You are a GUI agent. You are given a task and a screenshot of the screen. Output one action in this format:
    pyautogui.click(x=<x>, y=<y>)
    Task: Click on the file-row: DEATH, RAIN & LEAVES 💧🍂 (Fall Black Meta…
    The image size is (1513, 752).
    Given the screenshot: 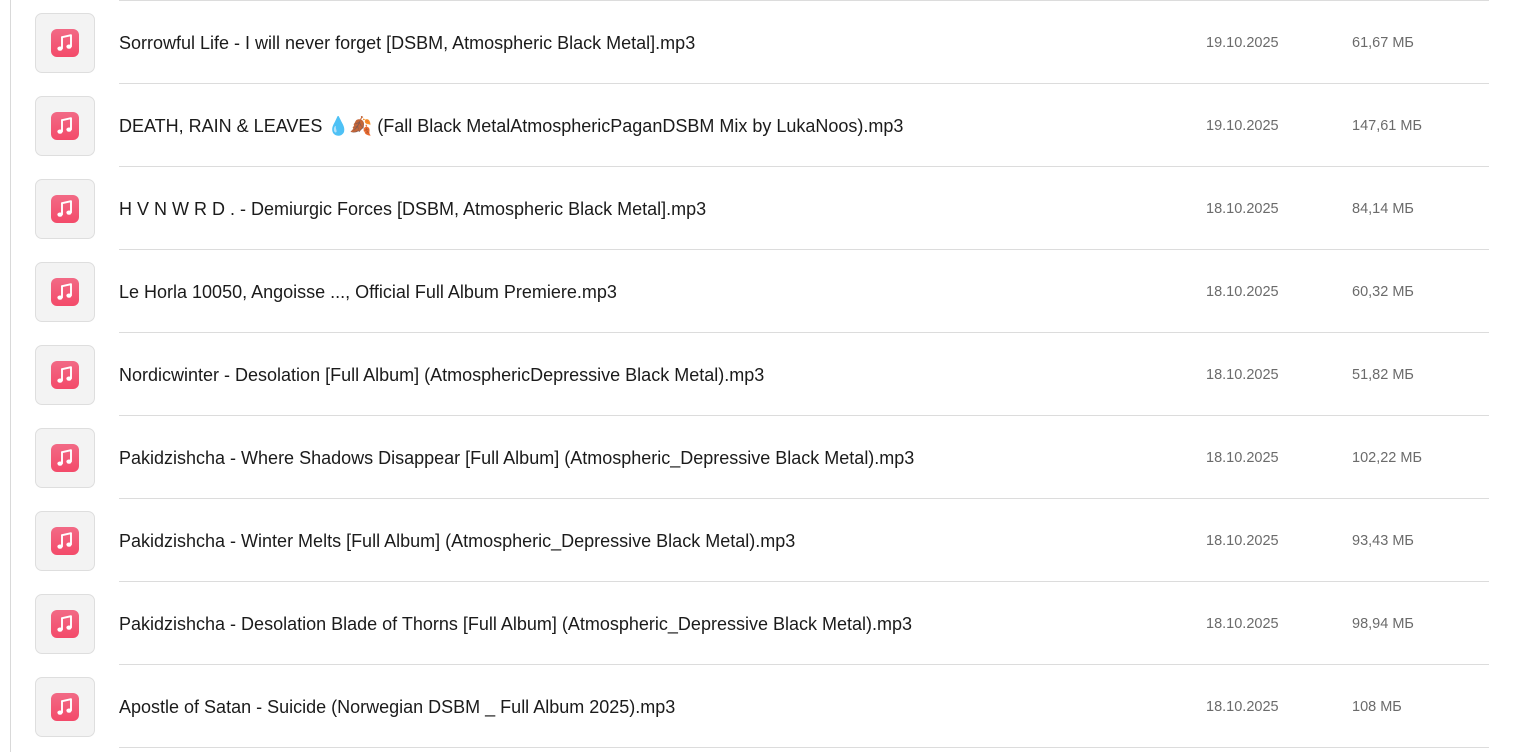 What is the action you would take?
    pyautogui.click(x=750, y=125)
    